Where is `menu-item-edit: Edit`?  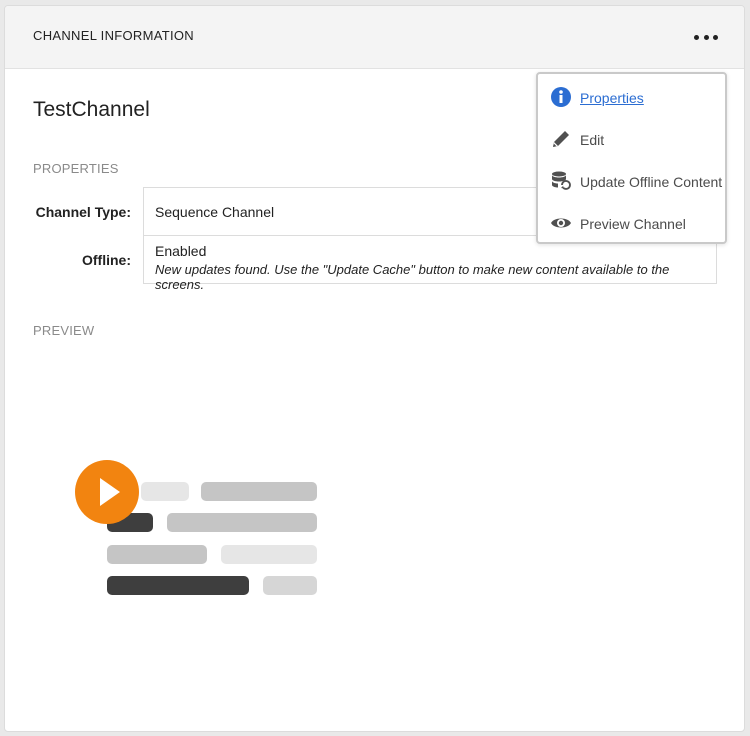
menu-item-edit: Edit is located at coordinates (631, 139).